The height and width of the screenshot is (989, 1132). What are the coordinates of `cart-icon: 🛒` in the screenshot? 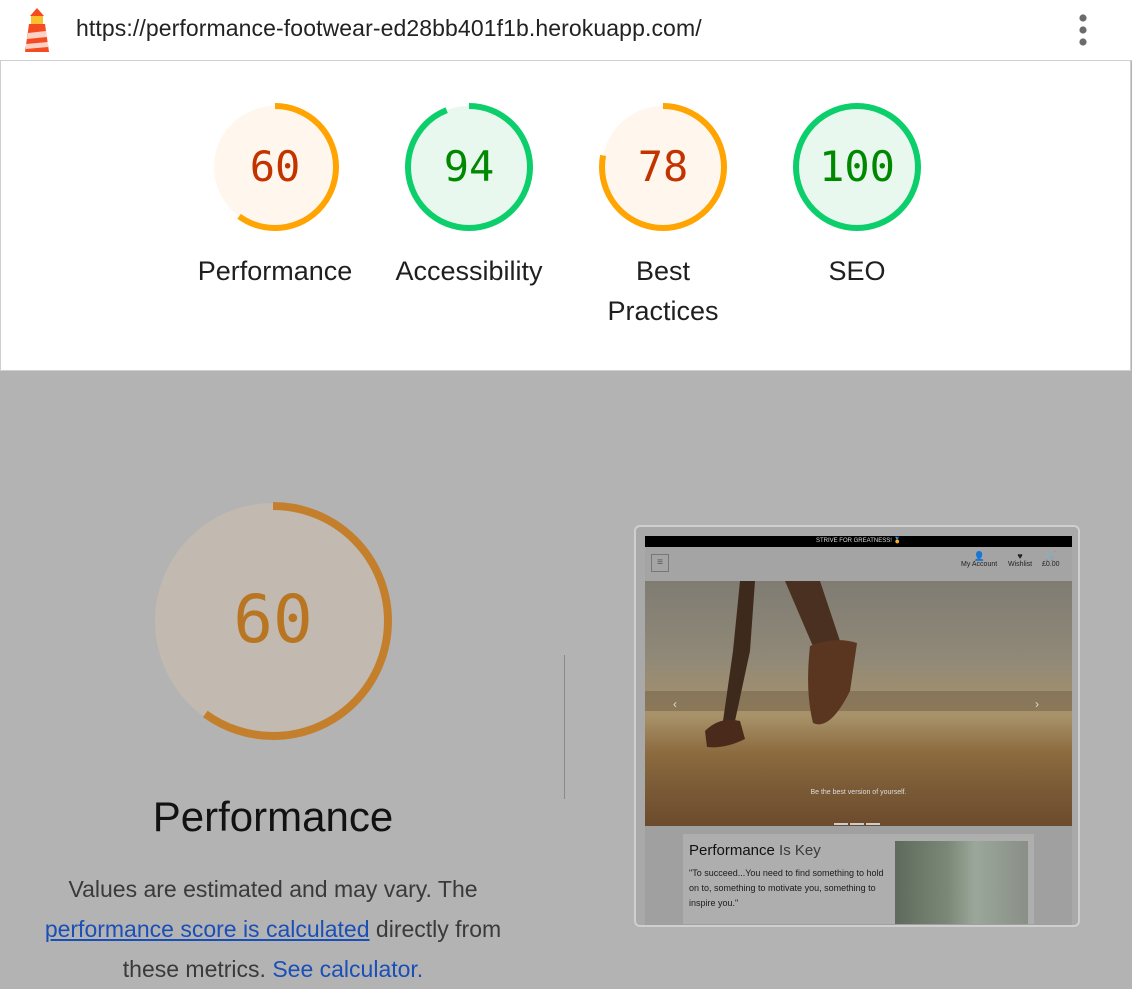 It's located at (1051, 556).